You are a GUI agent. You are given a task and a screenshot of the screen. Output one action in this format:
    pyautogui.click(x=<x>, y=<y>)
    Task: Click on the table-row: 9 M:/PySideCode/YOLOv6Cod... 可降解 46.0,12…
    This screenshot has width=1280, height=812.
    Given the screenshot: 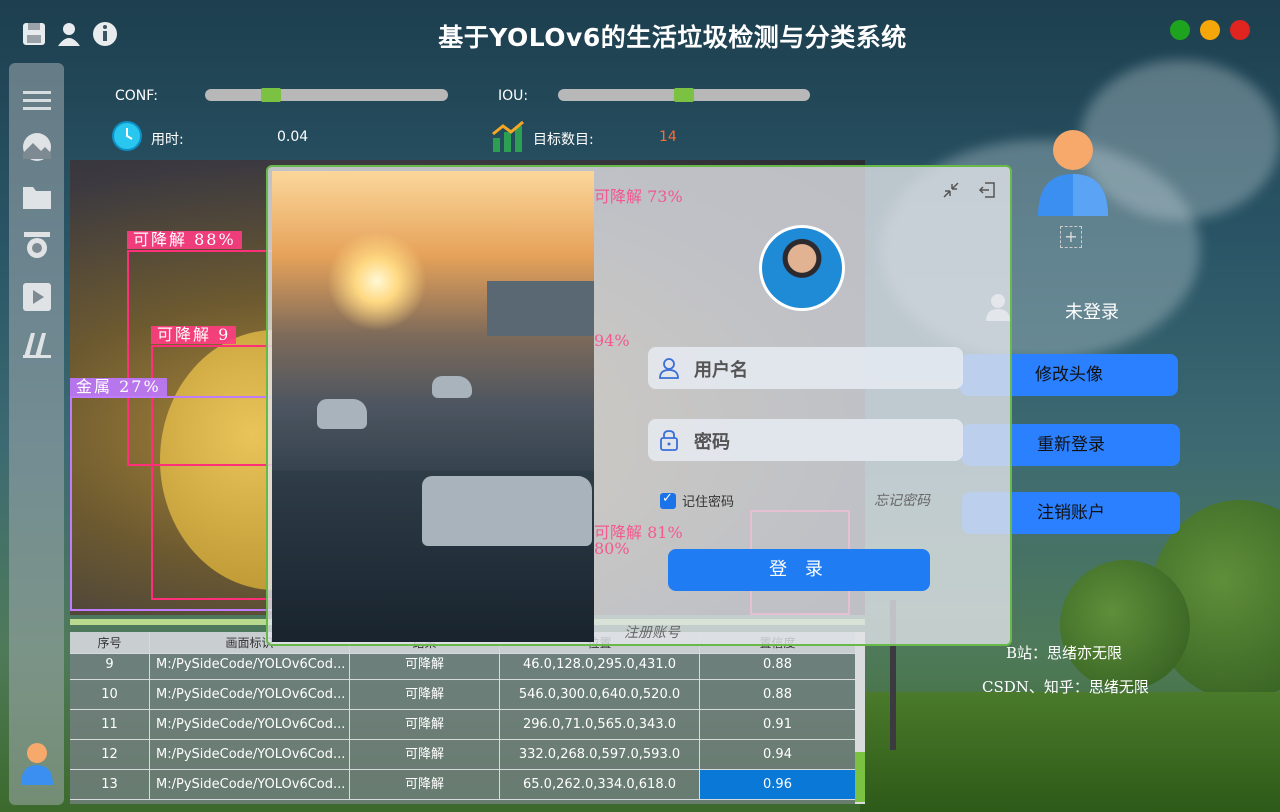 What is the action you would take?
    pyautogui.click(x=463, y=665)
    